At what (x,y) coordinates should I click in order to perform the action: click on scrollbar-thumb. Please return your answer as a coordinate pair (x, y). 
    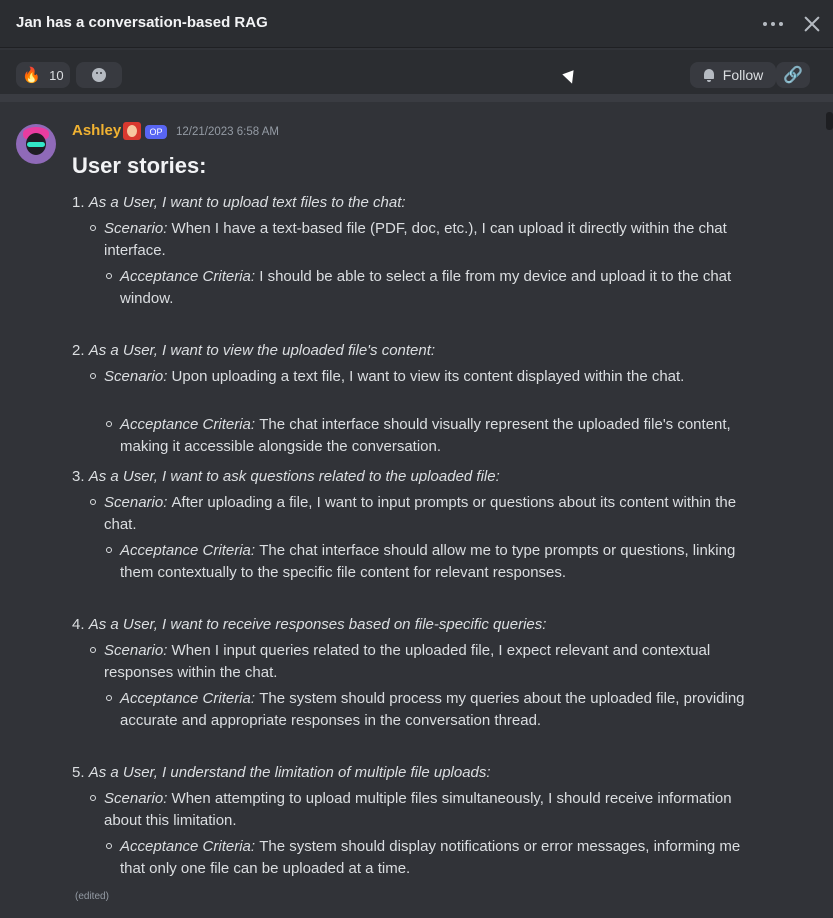
    Looking at the image, I should click on (829, 121).